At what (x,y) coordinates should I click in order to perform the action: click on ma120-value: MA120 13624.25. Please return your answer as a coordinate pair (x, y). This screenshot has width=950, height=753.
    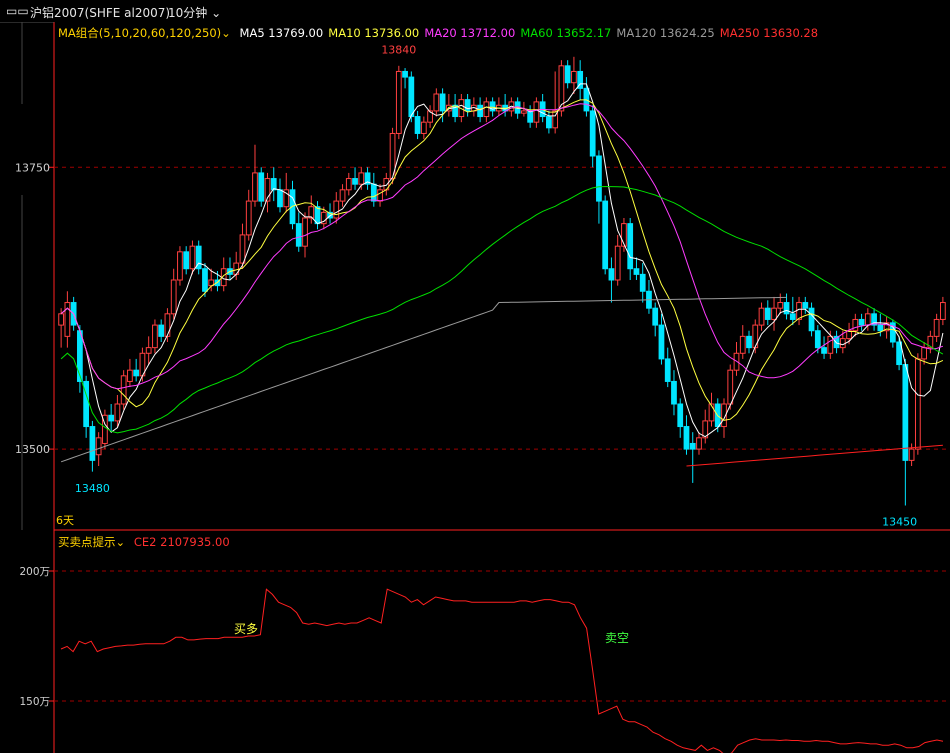
    Looking at the image, I should click on (665, 33).